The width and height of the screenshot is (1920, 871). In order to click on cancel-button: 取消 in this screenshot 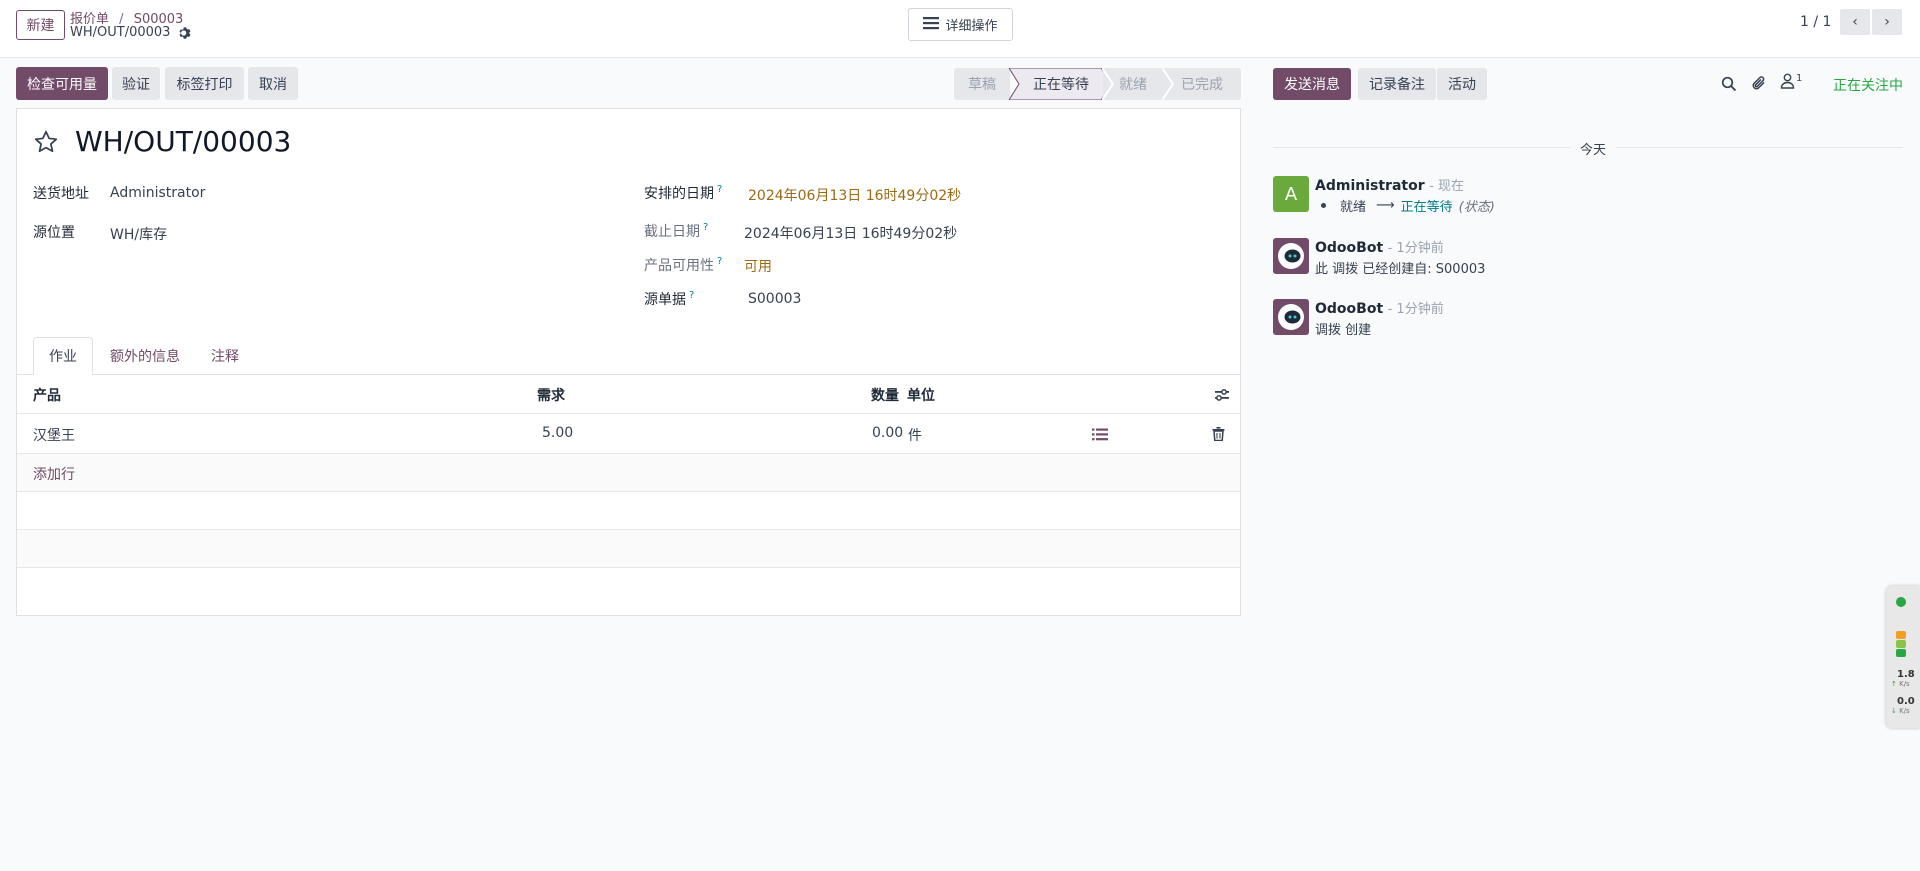, I will do `click(273, 83)`.